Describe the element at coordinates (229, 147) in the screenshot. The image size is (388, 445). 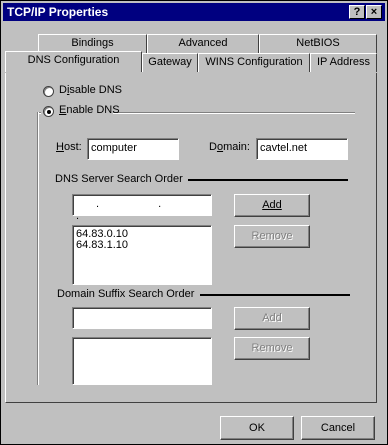
I see `domain-label: Domain:` at that location.